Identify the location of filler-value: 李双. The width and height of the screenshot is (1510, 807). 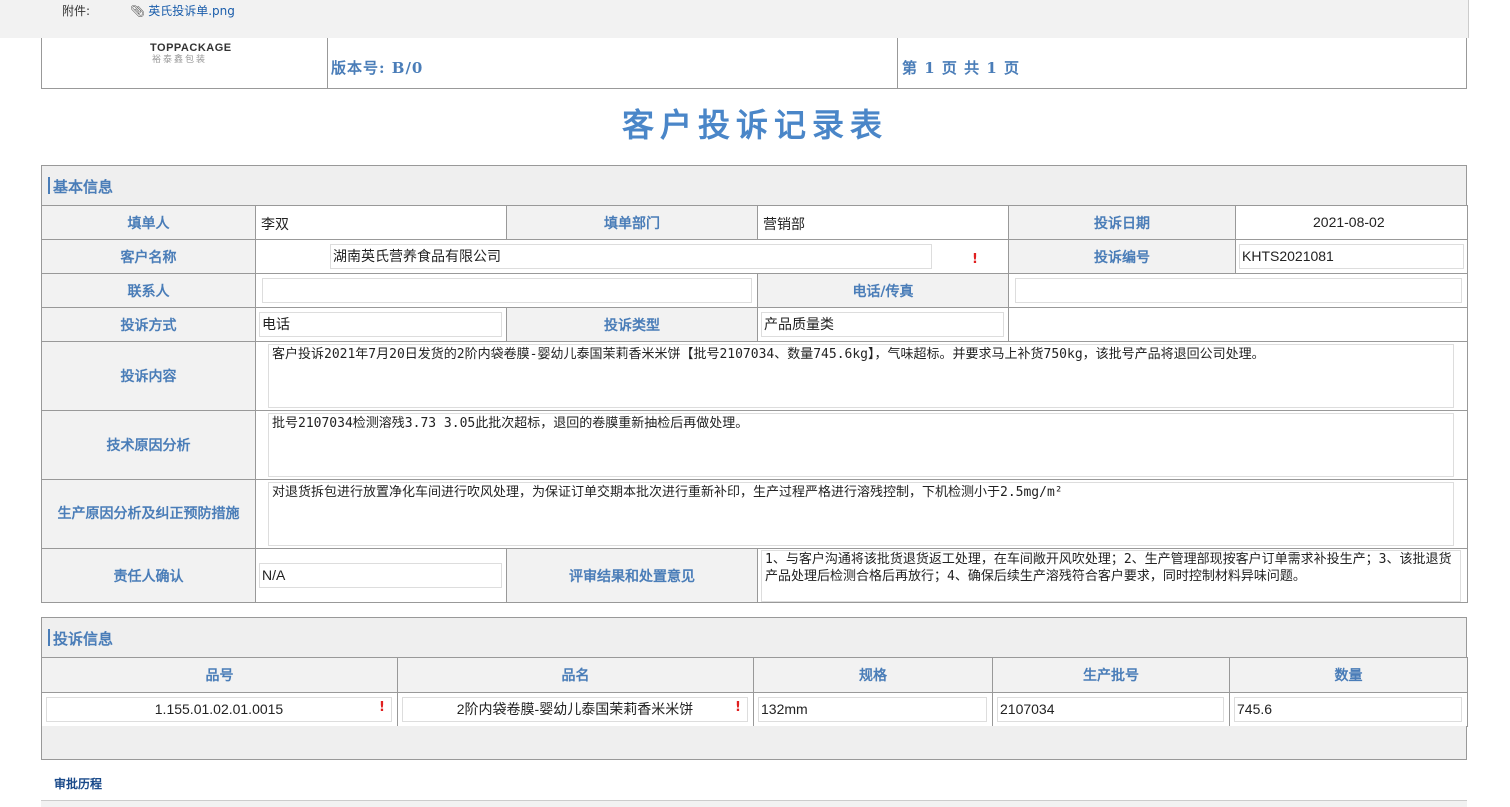
(275, 224).